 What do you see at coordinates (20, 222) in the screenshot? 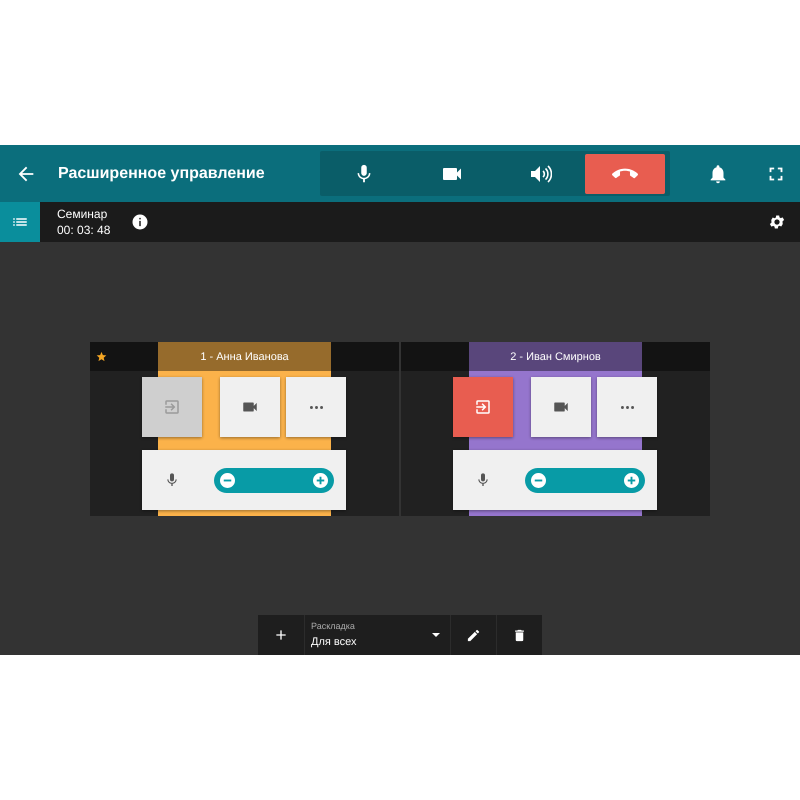
I see `list-menu-button` at bounding box center [20, 222].